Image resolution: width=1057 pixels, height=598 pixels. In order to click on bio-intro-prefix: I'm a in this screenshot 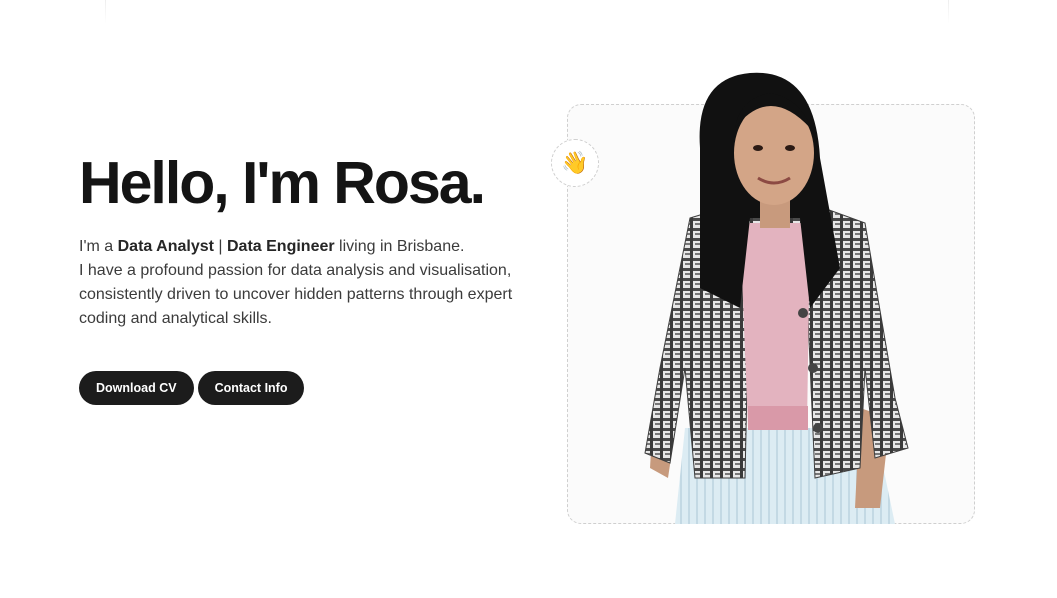, I will do `click(98, 246)`.